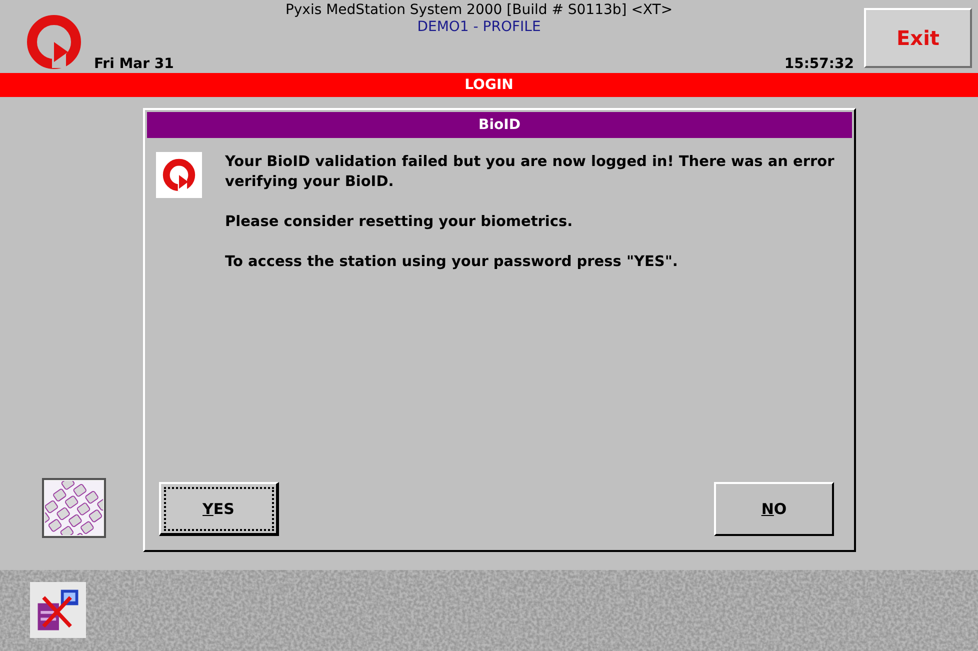  What do you see at coordinates (219, 509) in the screenshot?
I see `yes-button: YES` at bounding box center [219, 509].